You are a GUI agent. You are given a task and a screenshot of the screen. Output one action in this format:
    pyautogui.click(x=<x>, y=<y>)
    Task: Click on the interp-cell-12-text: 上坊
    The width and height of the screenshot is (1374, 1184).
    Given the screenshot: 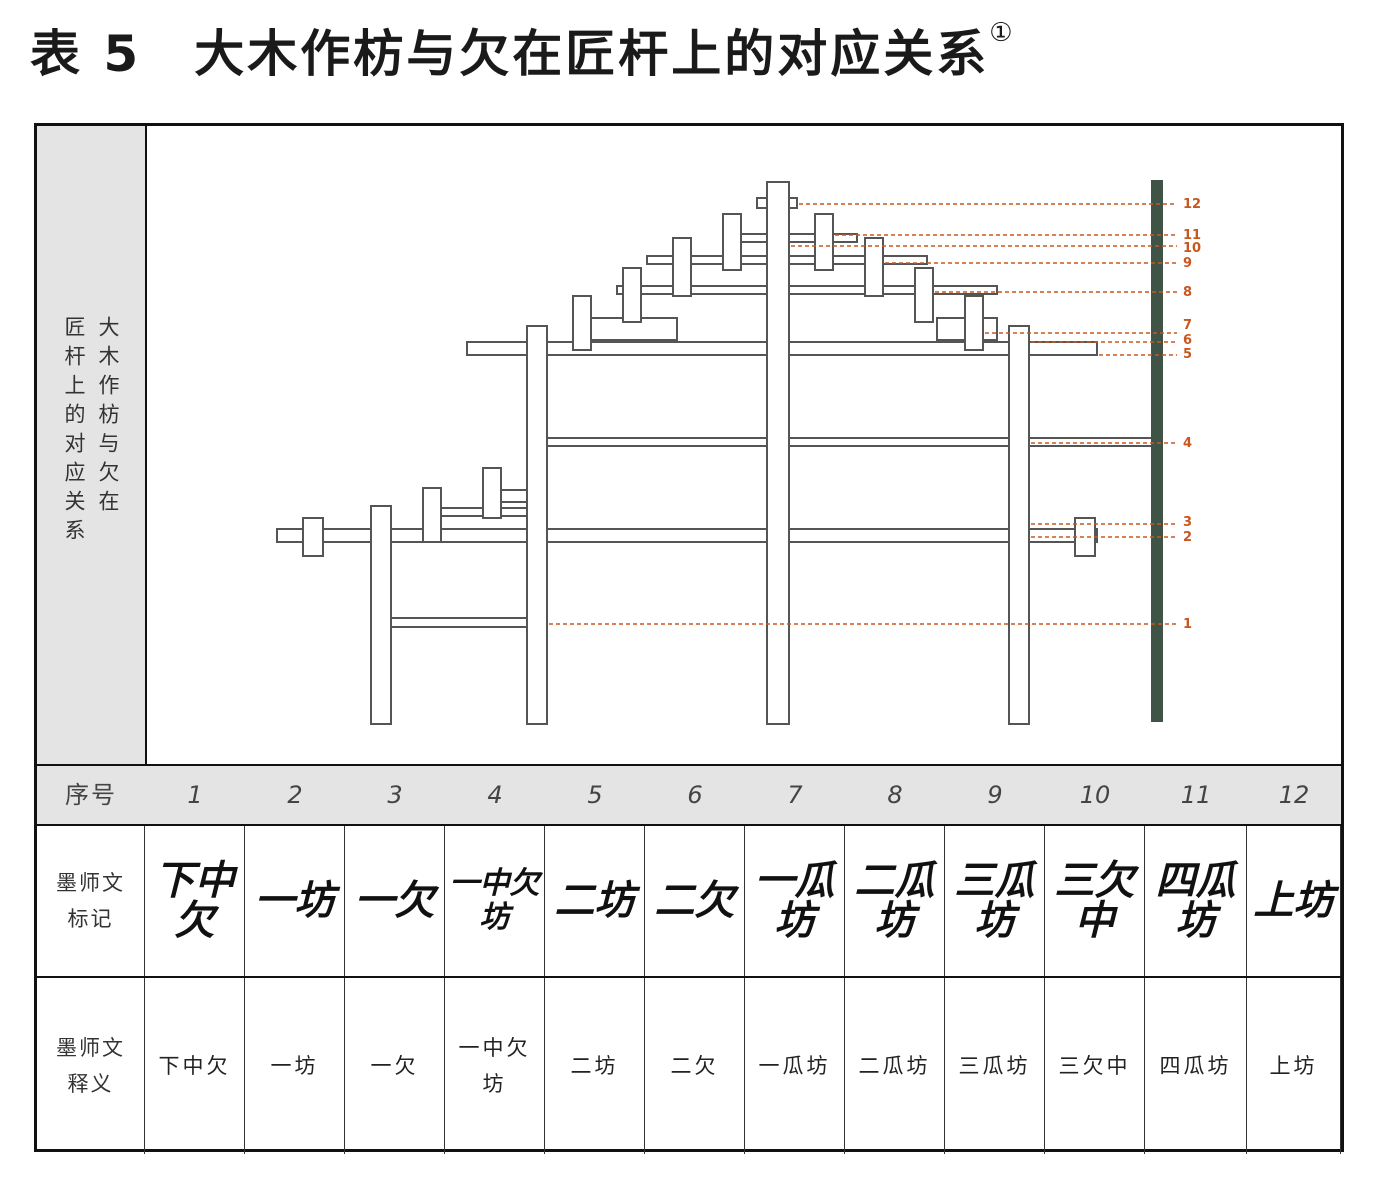 What is the action you would take?
    pyautogui.click(x=1293, y=1066)
    